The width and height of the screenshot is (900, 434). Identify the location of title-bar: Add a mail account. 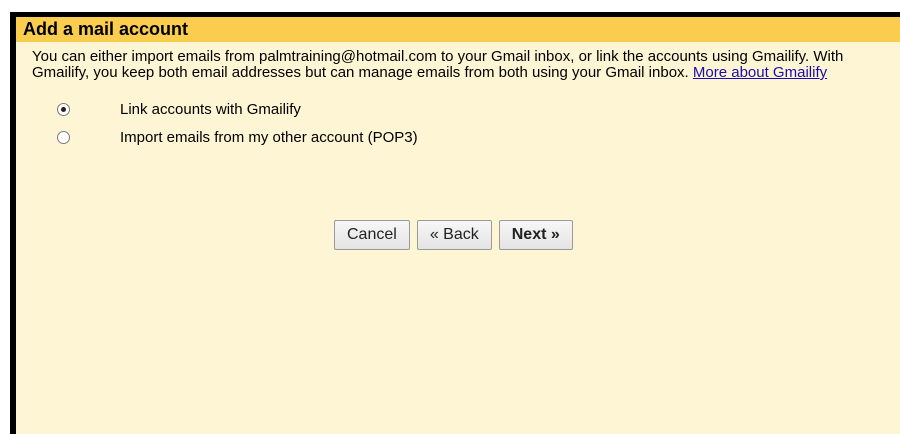
(458, 29).